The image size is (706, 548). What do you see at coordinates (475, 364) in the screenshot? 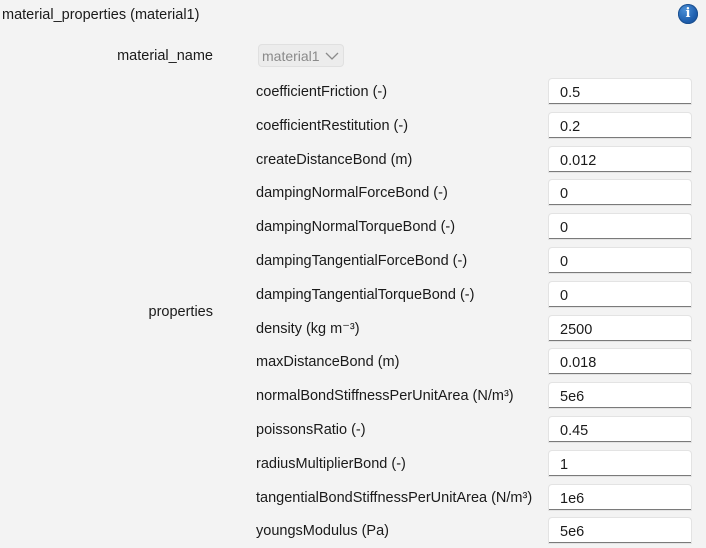
I see `property-row: maxDistanceBond (m)` at bounding box center [475, 364].